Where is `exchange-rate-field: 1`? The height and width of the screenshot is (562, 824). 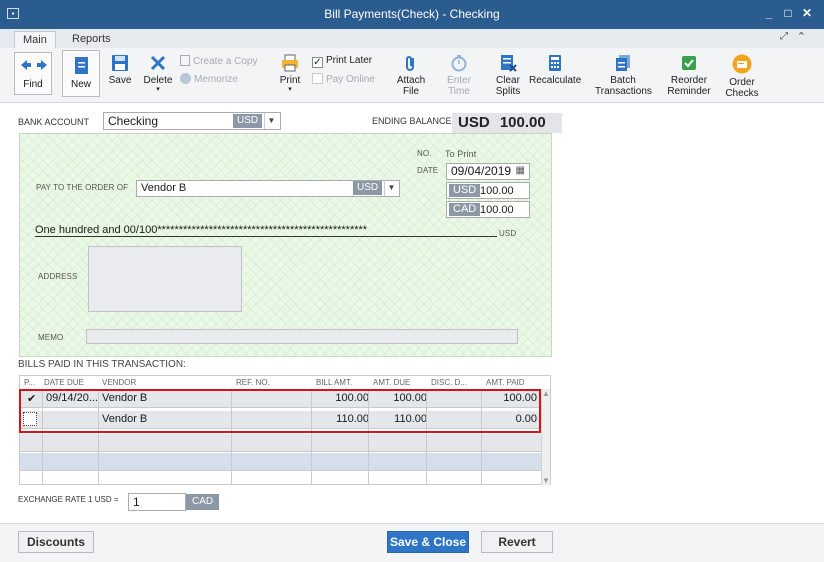
exchange-rate-field: 1 is located at coordinates (157, 502).